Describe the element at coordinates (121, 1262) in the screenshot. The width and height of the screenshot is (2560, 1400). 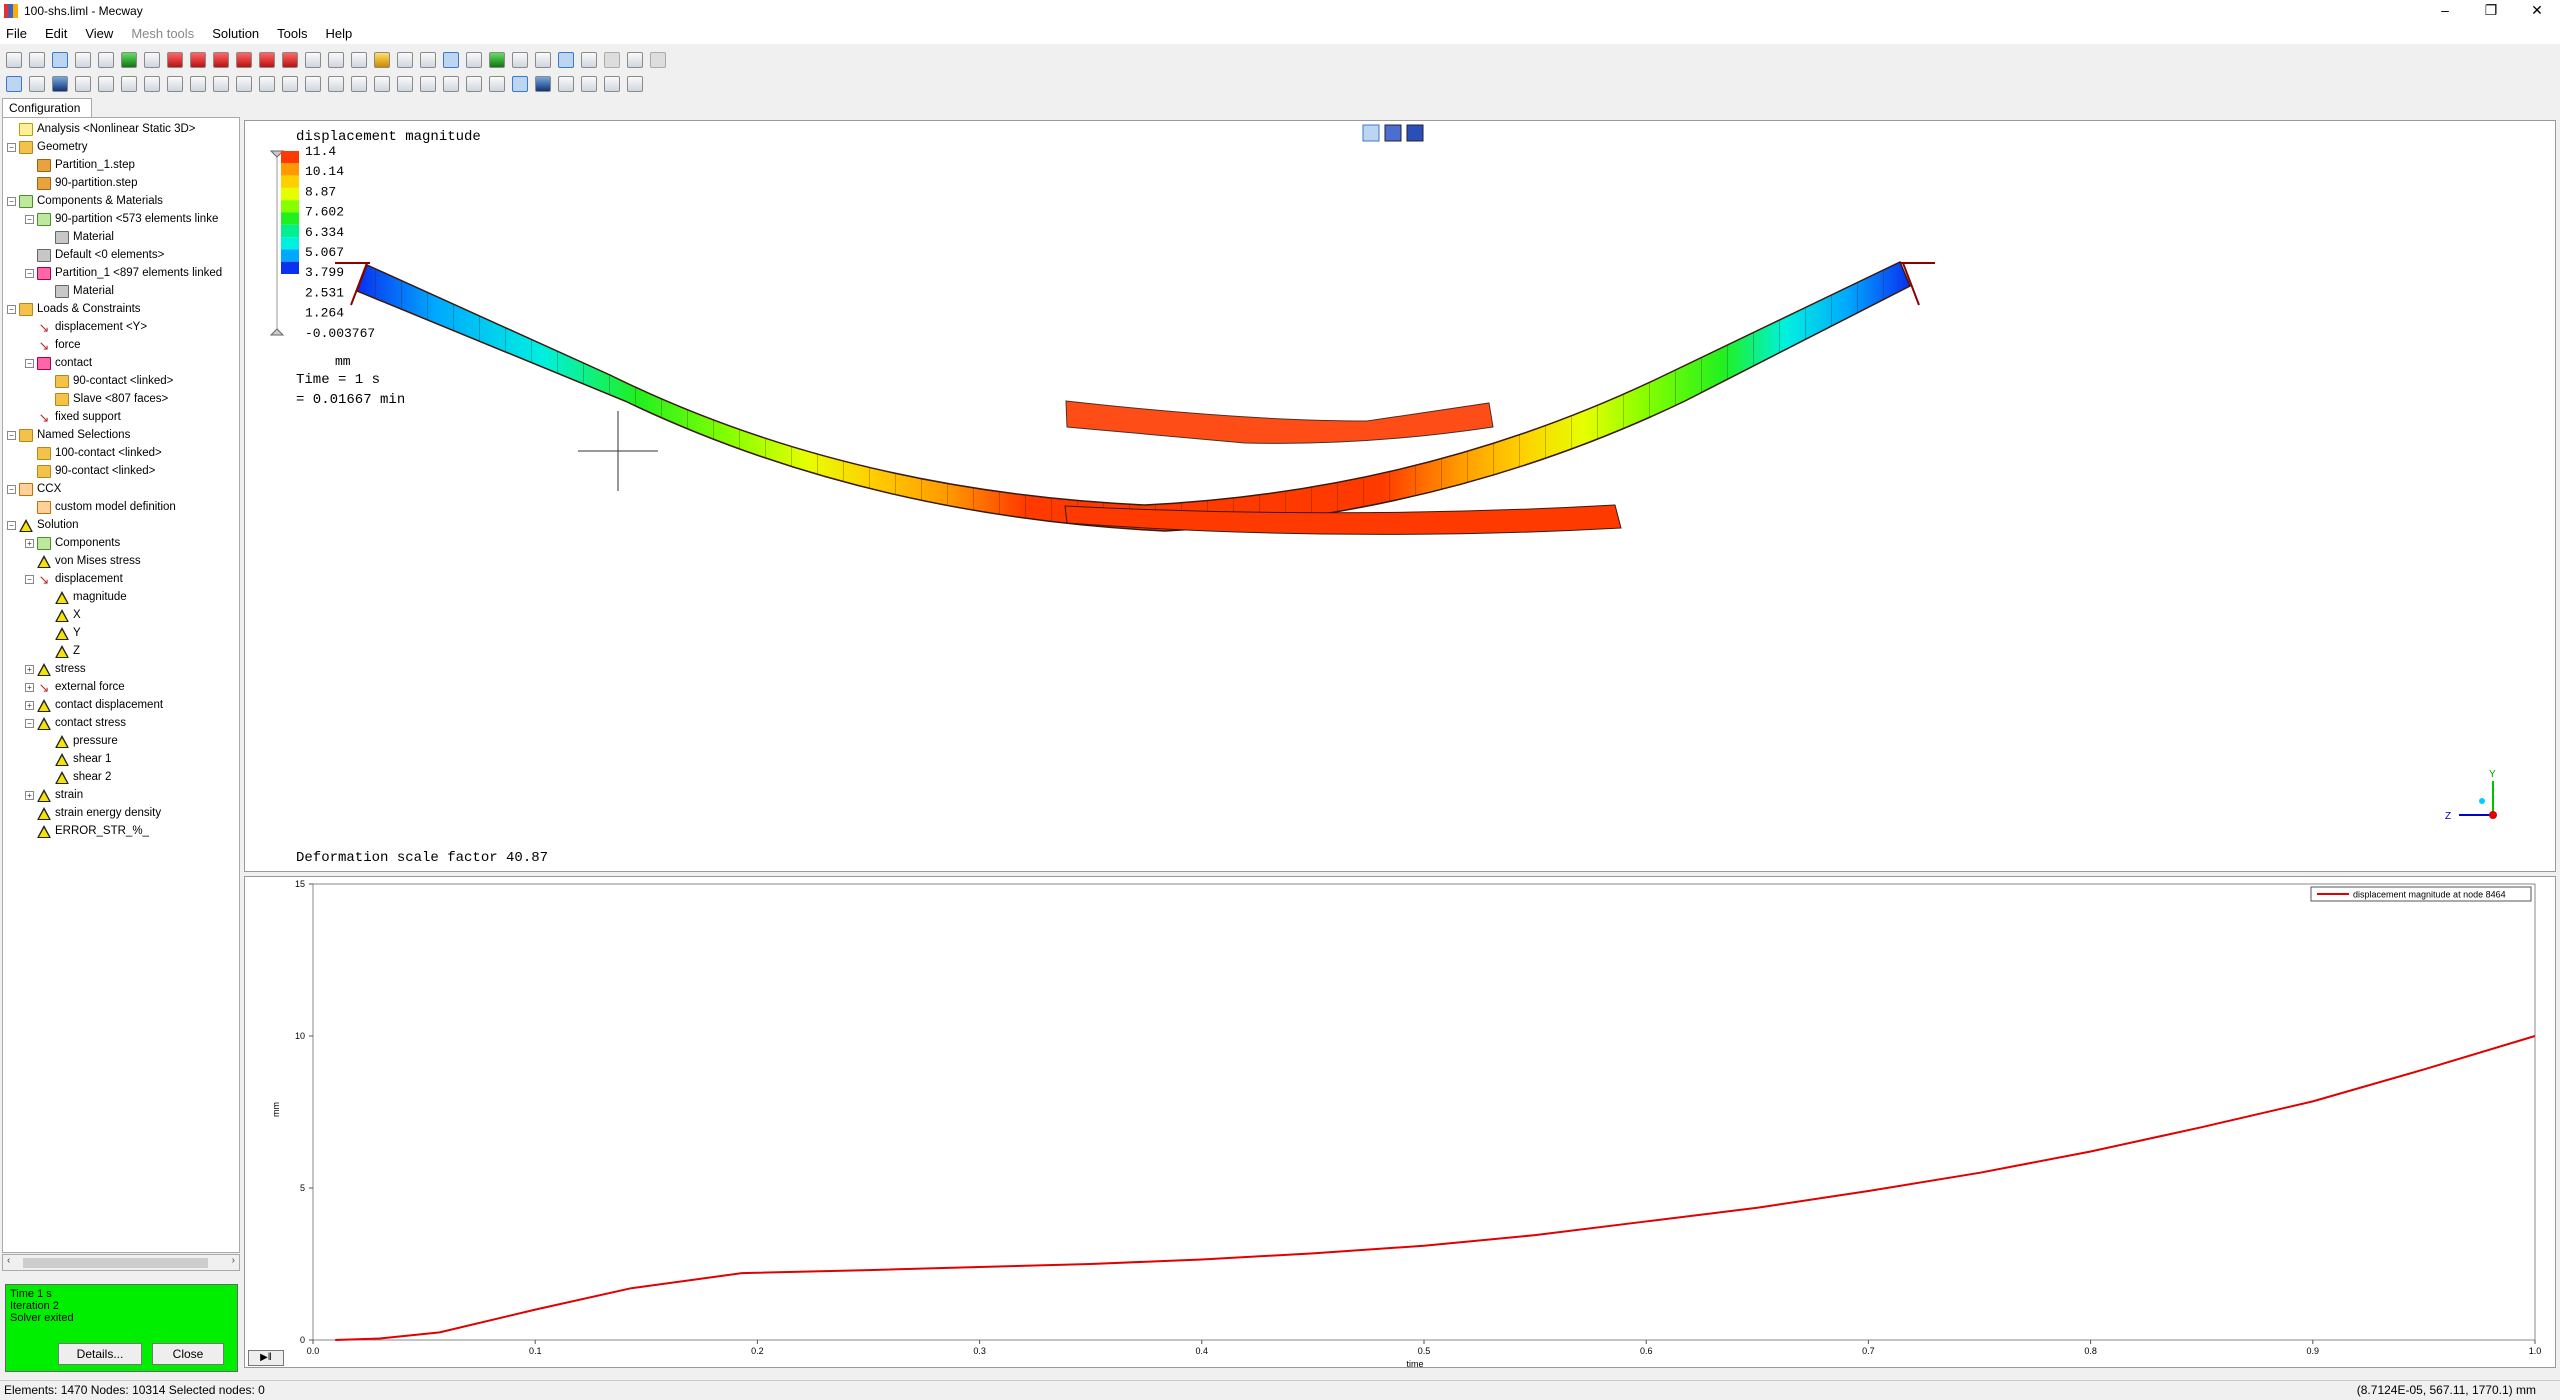
I see `tree-horizontal-scrollbar: ‹ ›` at that location.